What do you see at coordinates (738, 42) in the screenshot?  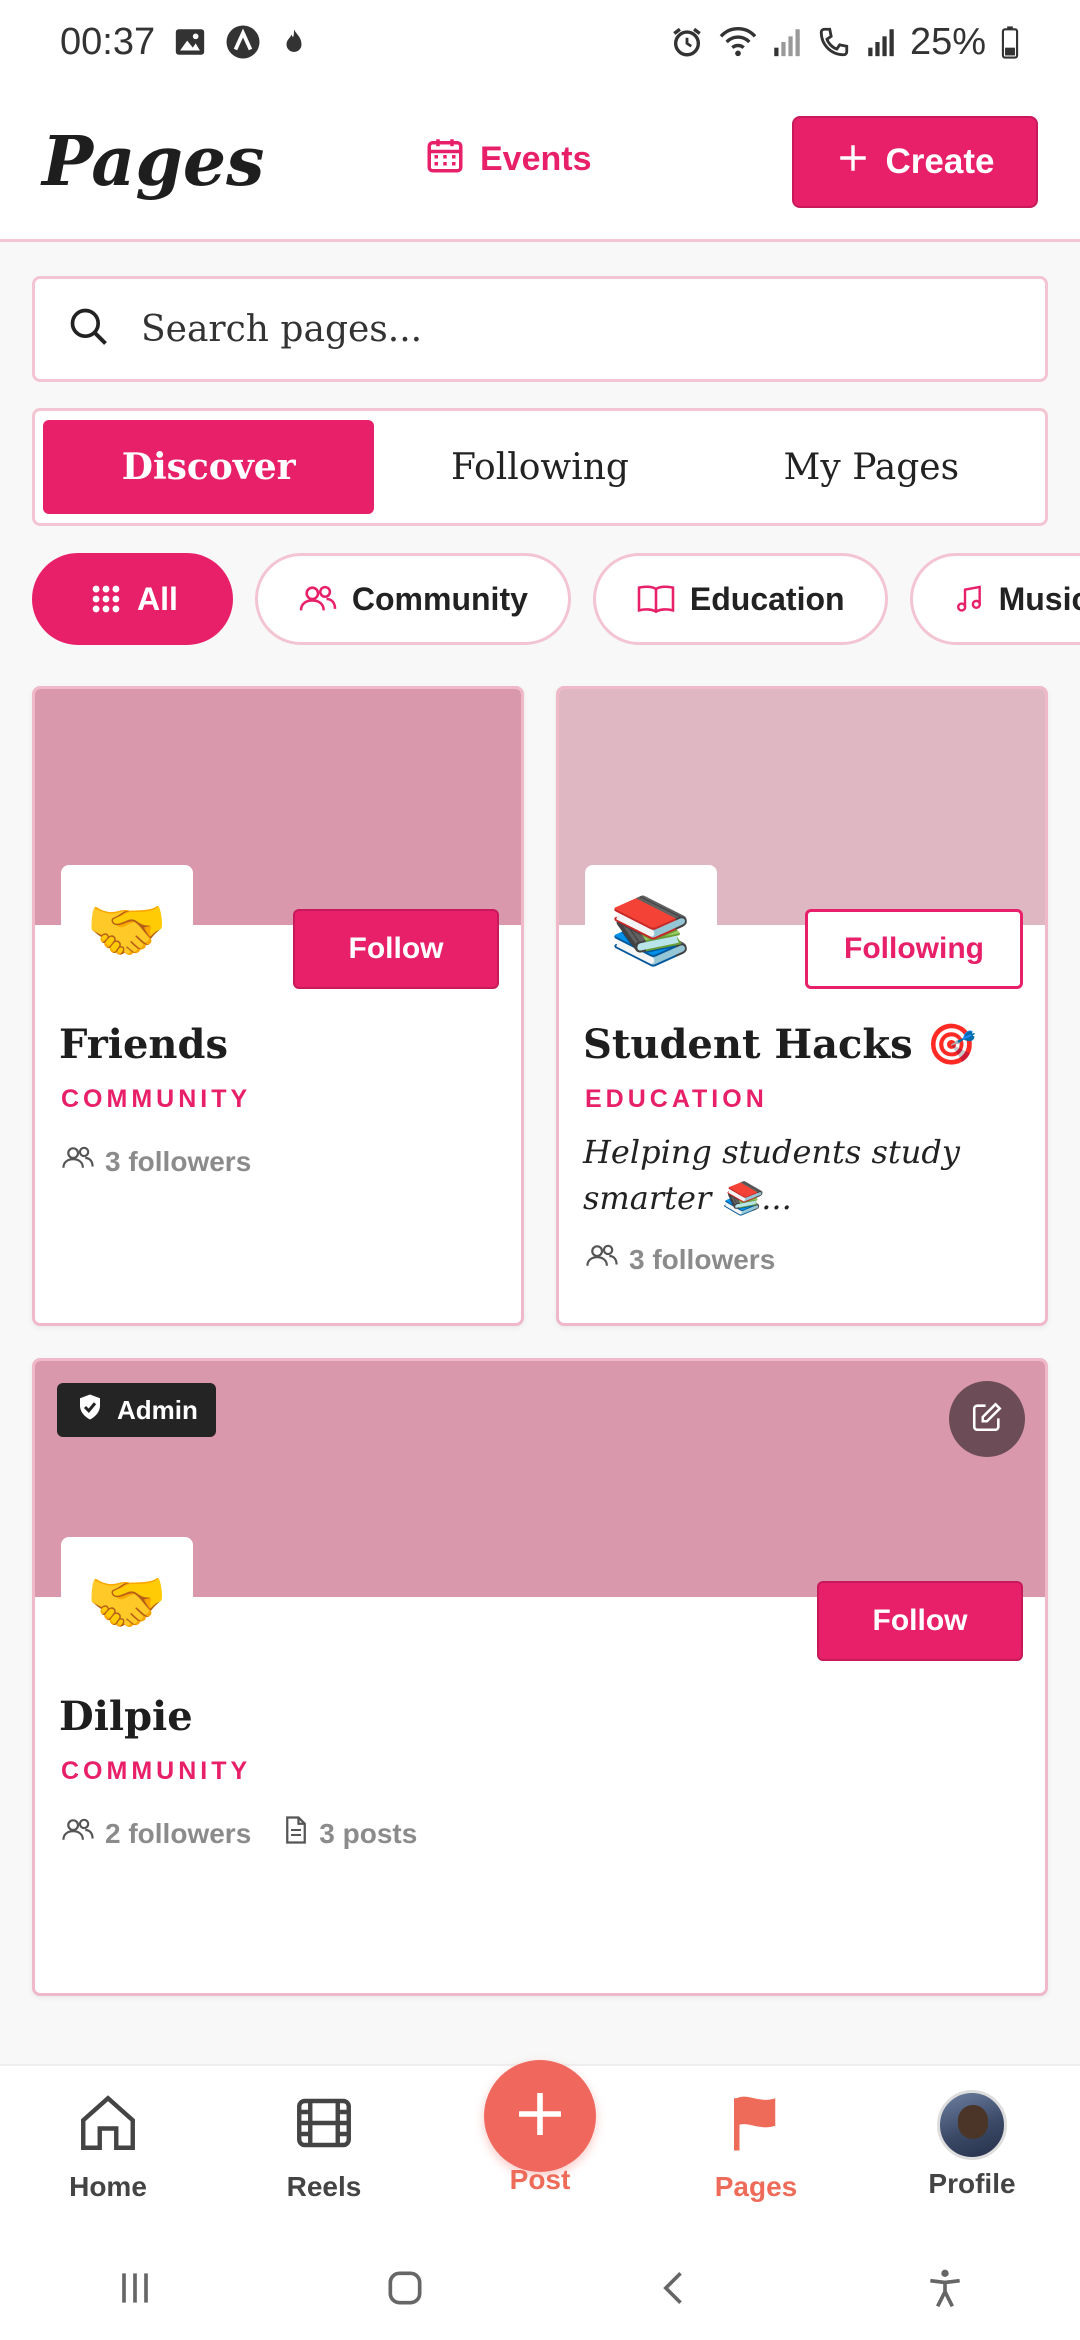 I see `wifi-icon` at bounding box center [738, 42].